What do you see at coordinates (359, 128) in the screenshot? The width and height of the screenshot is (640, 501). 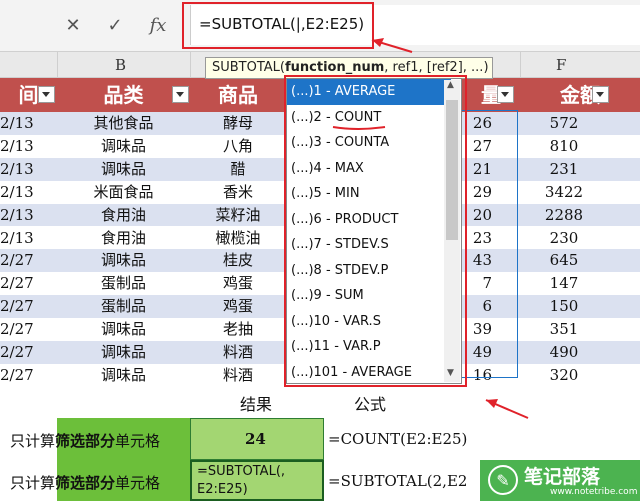 I see `count-underline` at bounding box center [359, 128].